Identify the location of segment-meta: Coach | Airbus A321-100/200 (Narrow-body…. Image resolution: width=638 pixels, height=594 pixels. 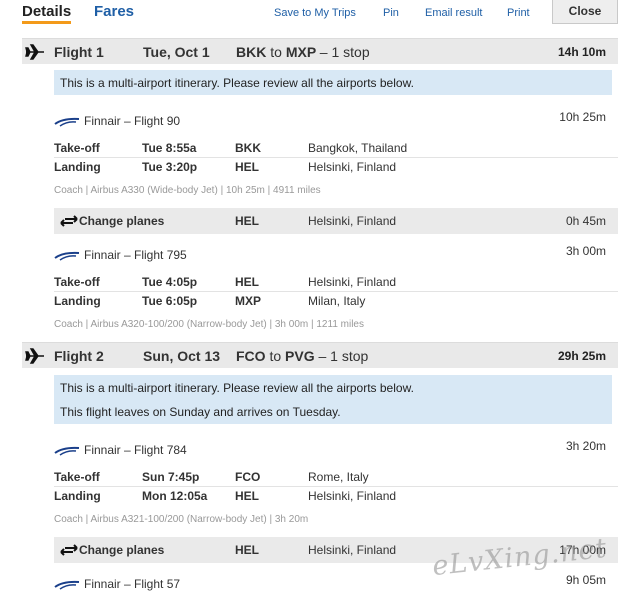
(181, 519).